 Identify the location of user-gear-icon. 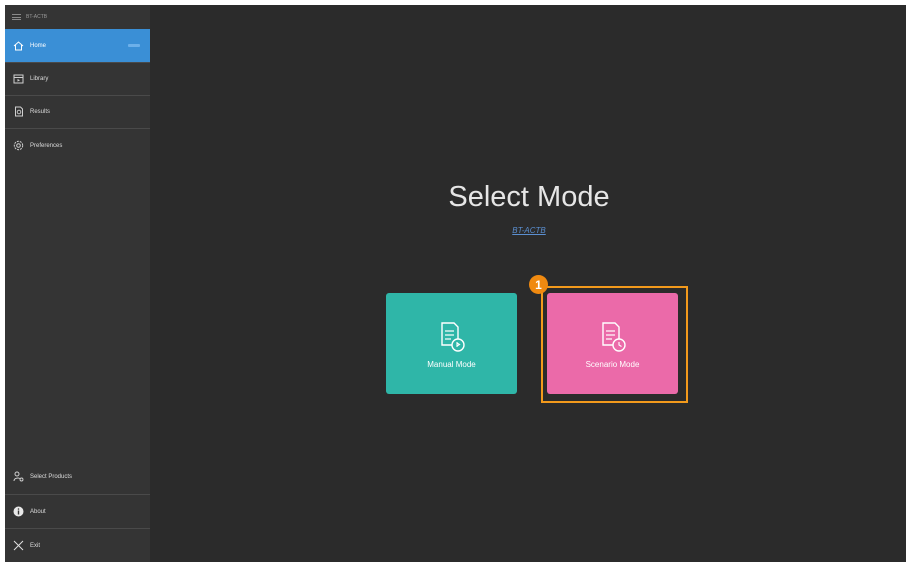
(18, 476).